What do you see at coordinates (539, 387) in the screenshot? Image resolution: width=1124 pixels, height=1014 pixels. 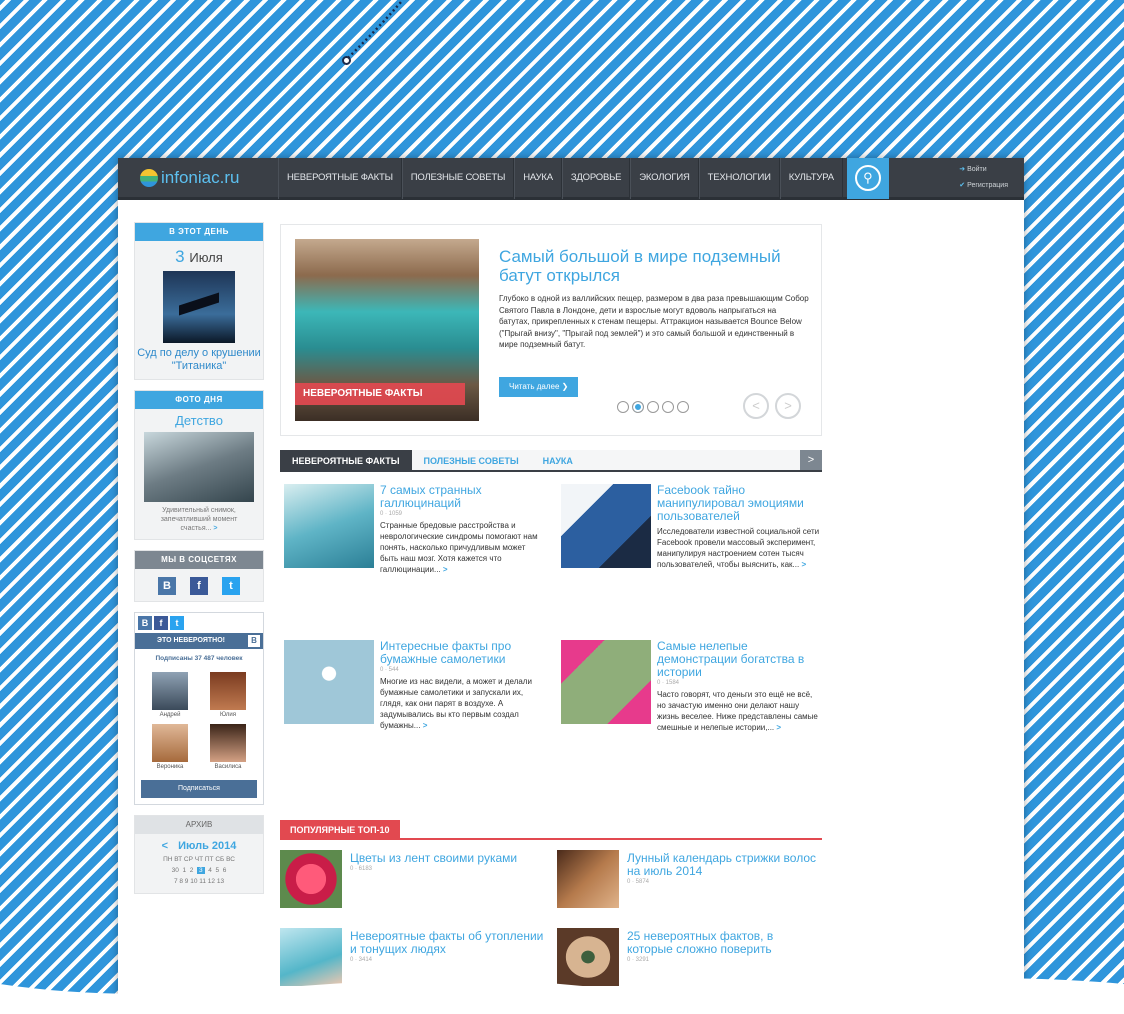 I see `read-more-button: Читать далее ❯` at bounding box center [539, 387].